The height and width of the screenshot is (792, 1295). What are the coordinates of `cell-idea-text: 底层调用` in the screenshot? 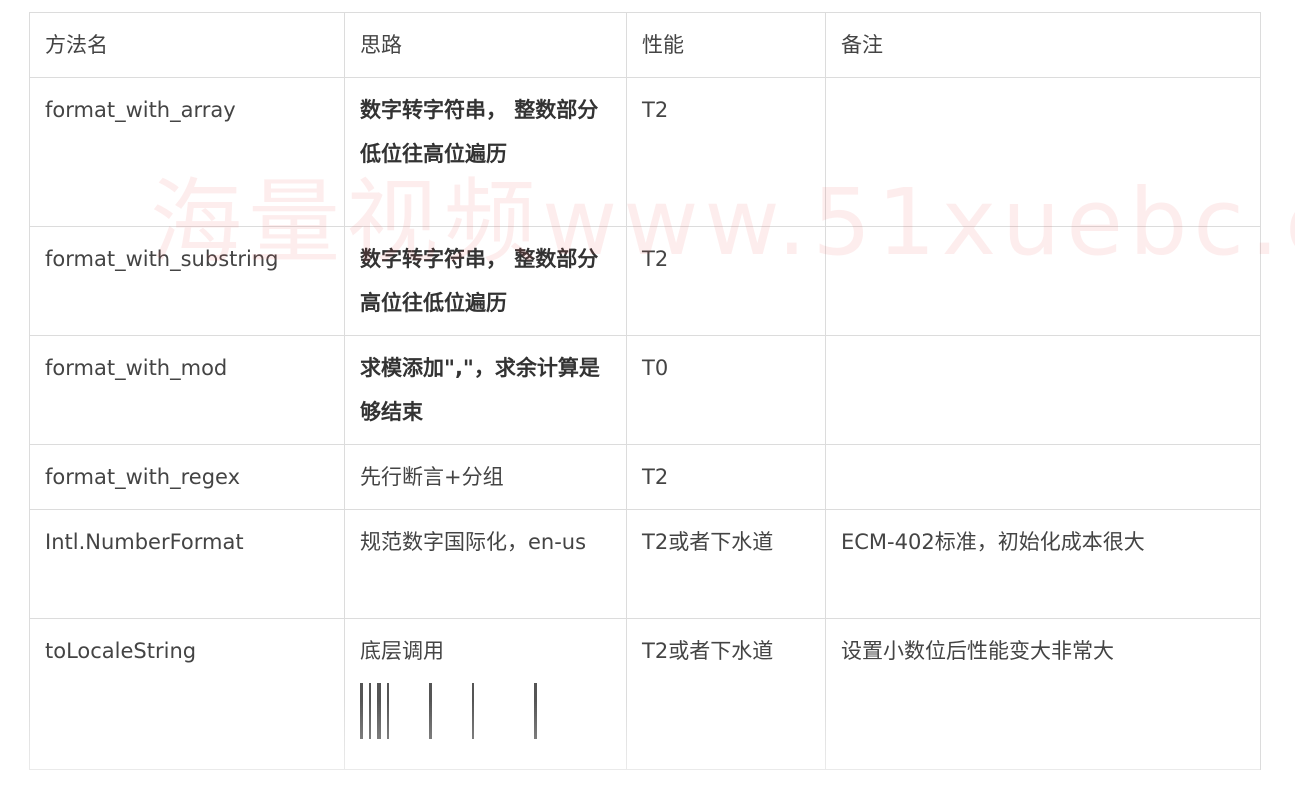 It's located at (402, 651).